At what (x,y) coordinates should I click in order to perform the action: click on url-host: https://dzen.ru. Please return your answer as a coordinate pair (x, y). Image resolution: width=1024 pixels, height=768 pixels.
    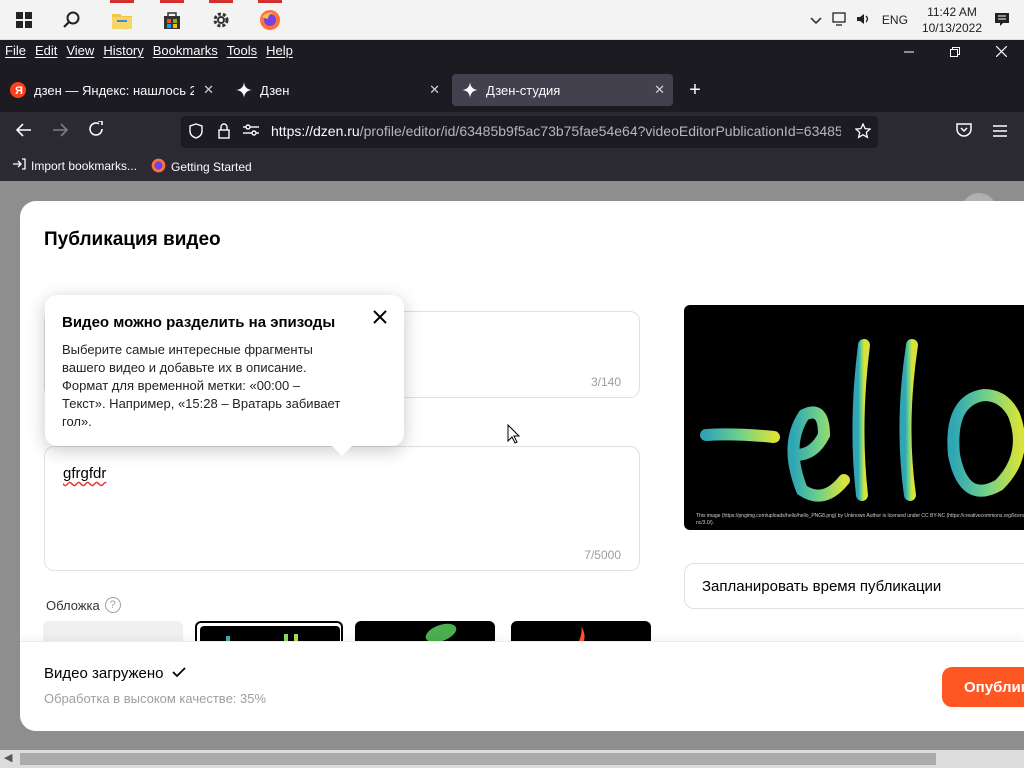
    Looking at the image, I should click on (315, 131).